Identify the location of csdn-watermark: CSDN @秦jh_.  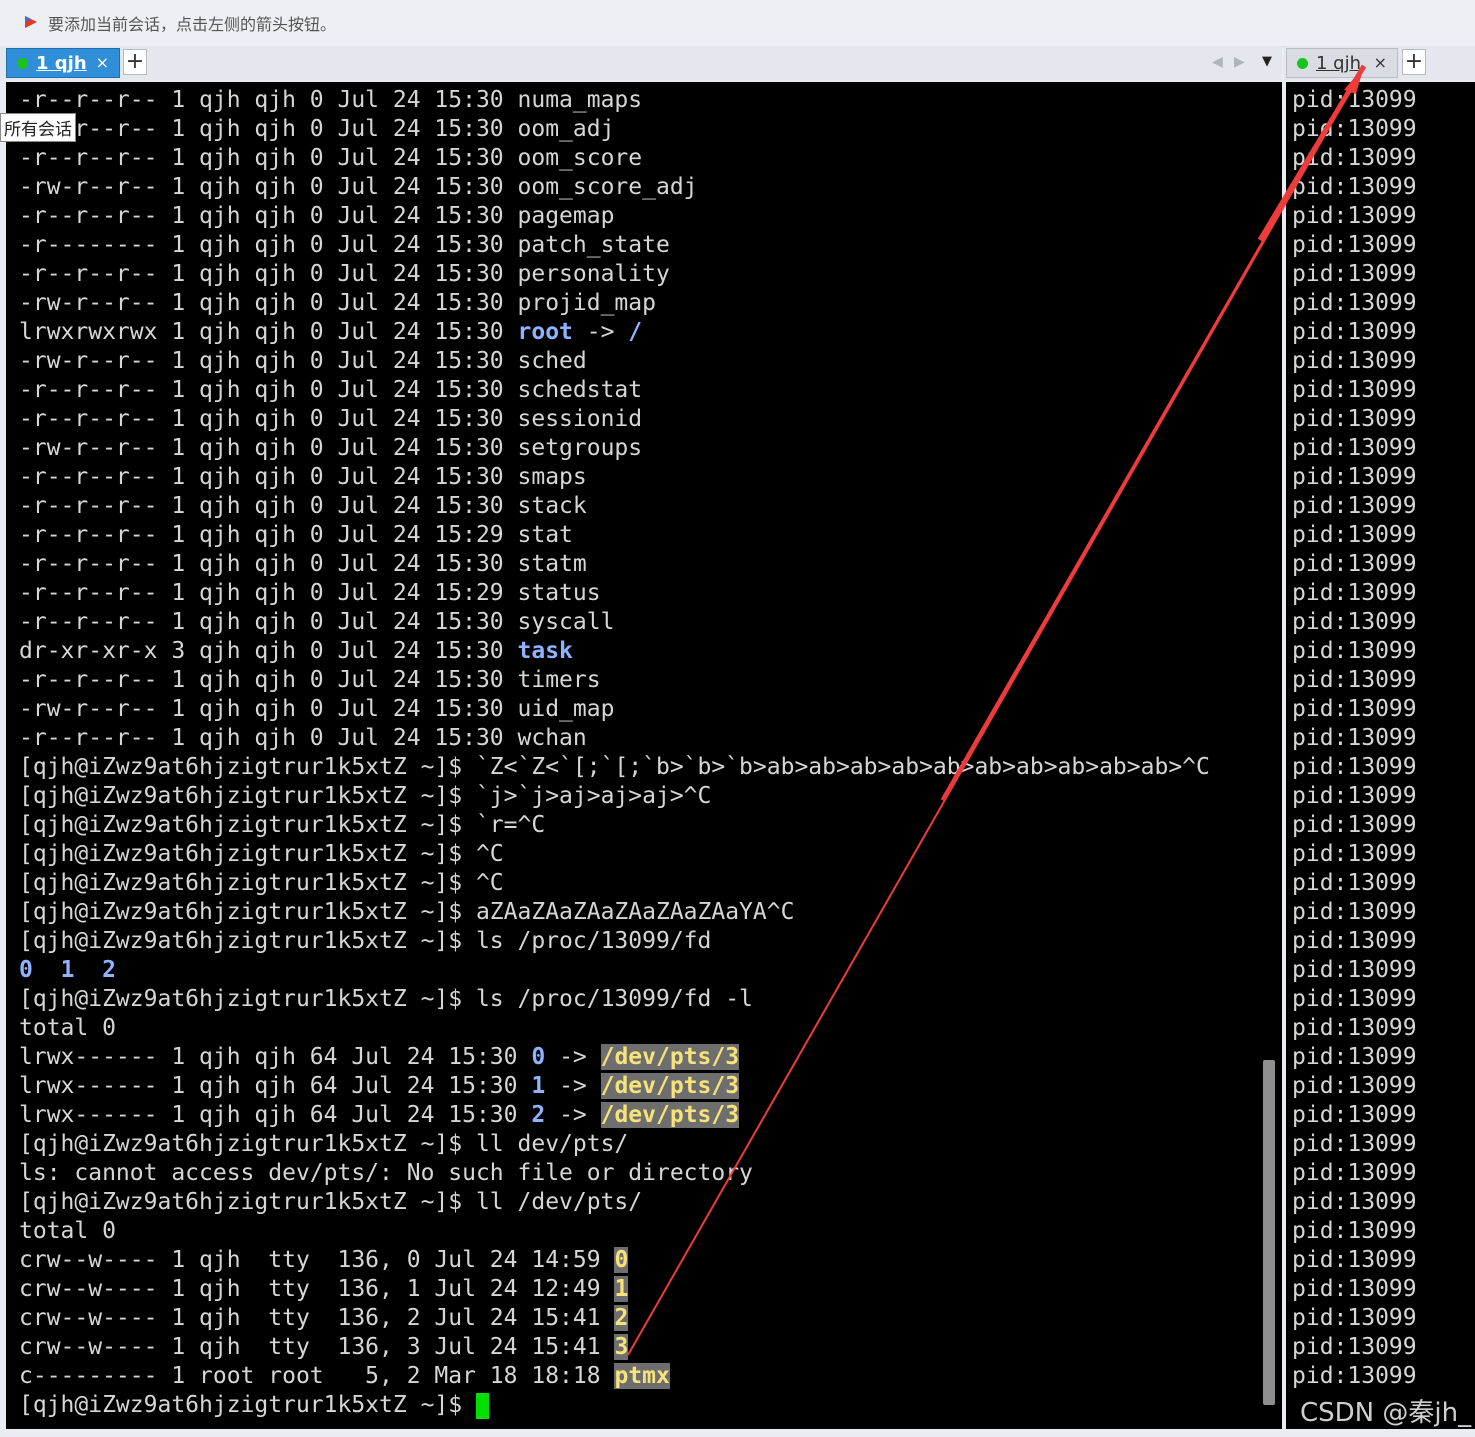
(1386, 1413).